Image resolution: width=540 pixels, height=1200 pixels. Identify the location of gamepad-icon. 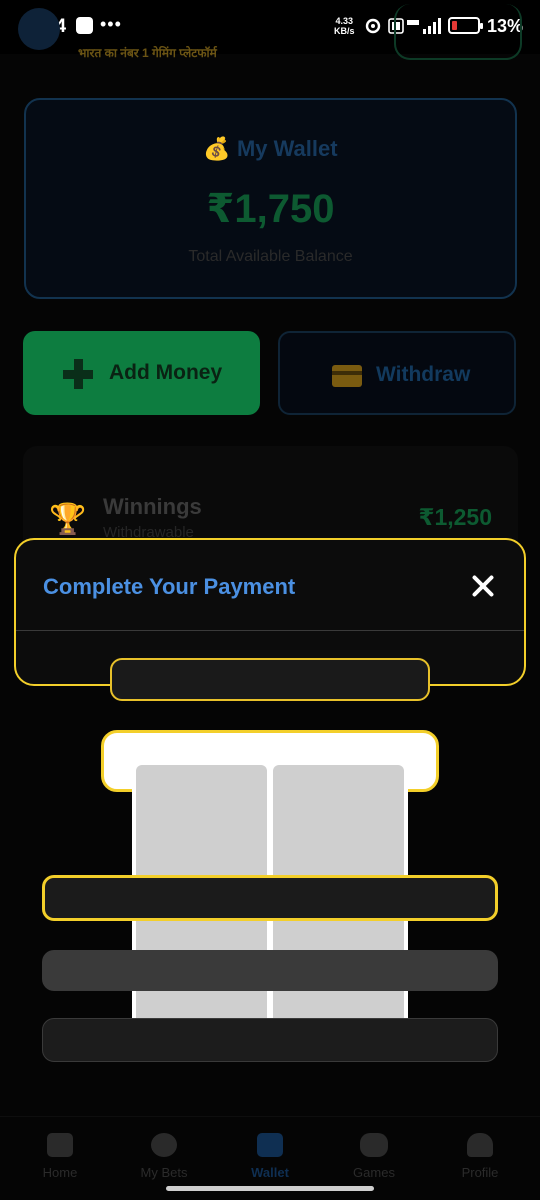
(374, 1145).